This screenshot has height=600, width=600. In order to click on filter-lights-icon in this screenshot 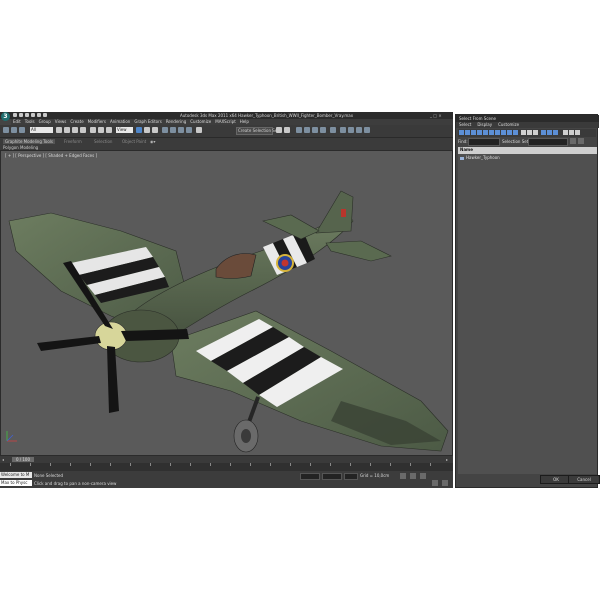, I will do `click(473, 132)`.